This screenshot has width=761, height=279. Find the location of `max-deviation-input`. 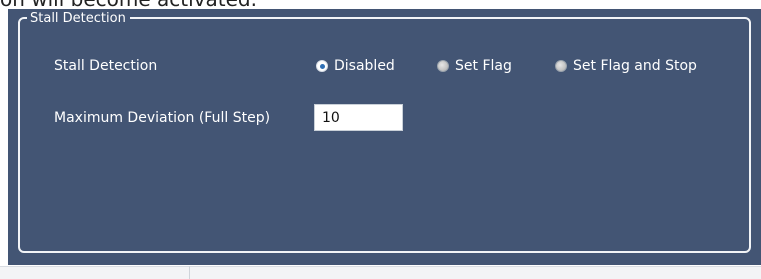

max-deviation-input is located at coordinates (358, 117).